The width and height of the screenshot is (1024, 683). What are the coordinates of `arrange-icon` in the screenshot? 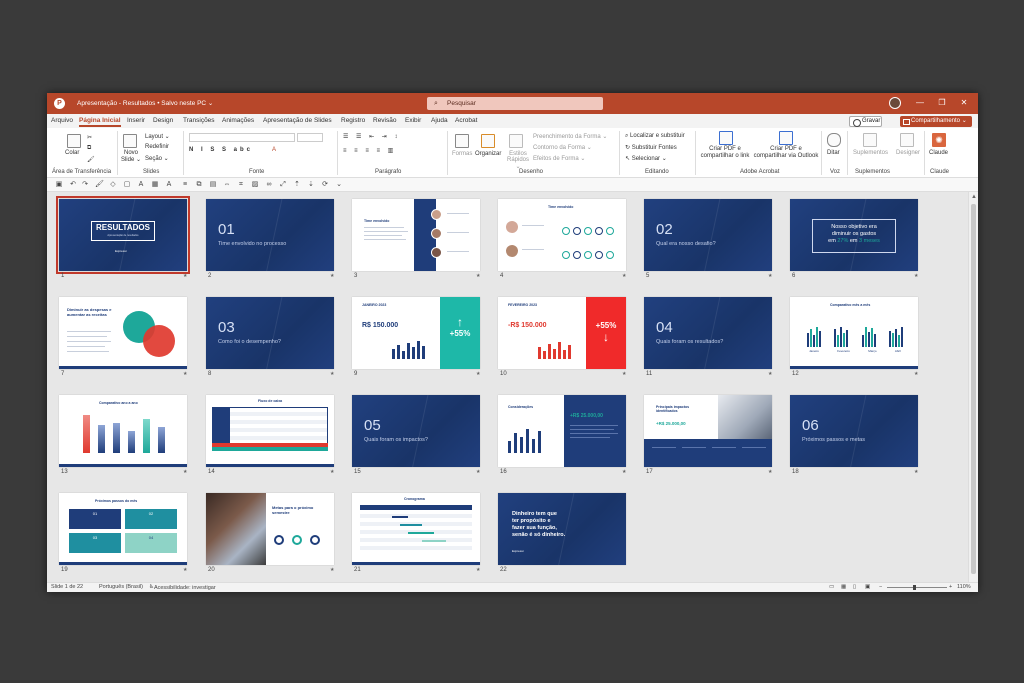 It's located at (488, 141).